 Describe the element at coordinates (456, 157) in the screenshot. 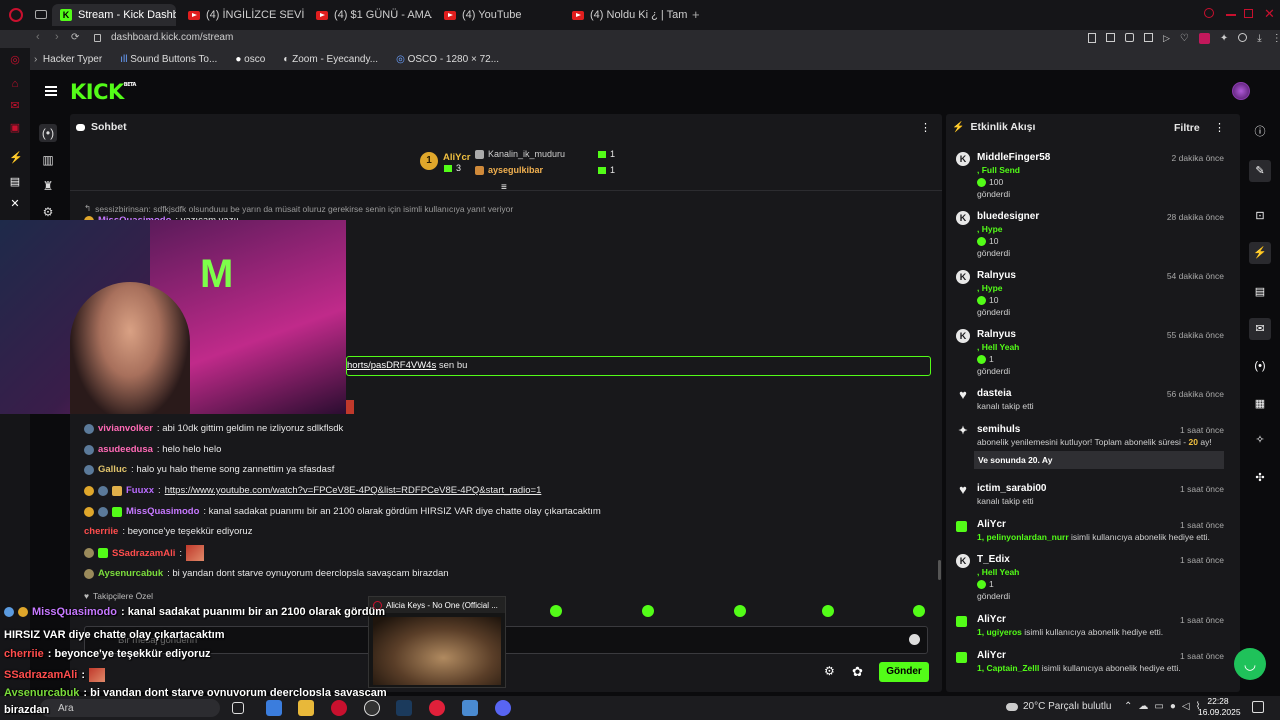

I see `top-gifter-name: AliYcr` at that location.